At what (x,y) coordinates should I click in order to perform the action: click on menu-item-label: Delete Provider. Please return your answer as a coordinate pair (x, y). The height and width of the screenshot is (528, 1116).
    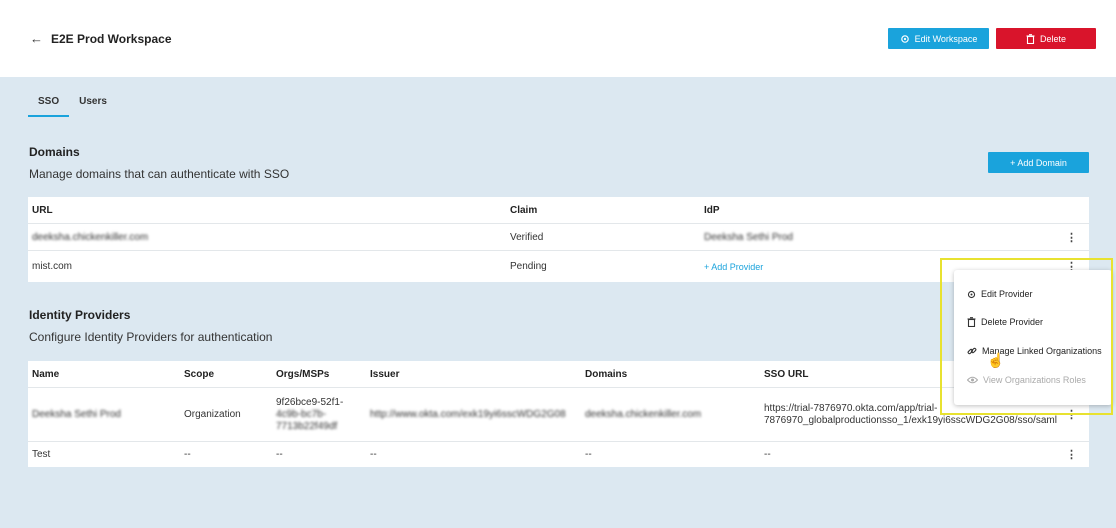
    Looking at the image, I should click on (1012, 322).